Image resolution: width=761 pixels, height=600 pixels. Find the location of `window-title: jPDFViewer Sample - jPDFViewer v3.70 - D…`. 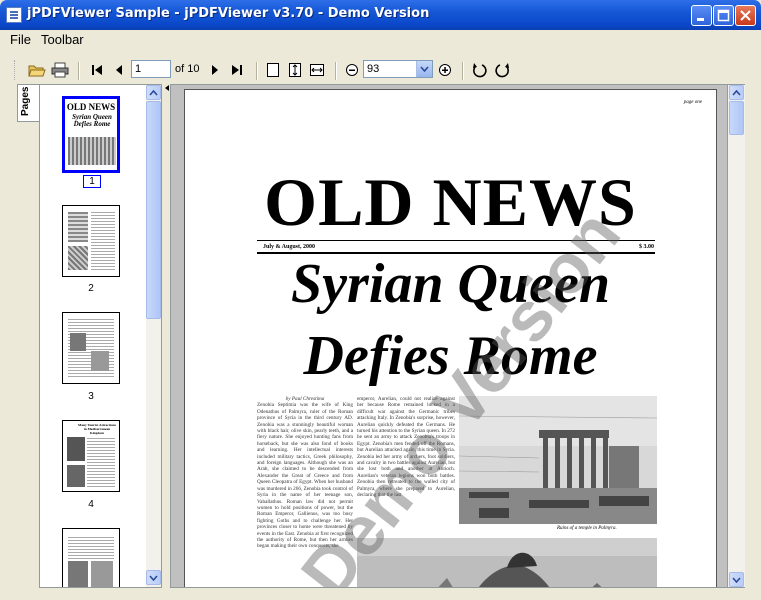

window-title: jPDFViewer Sample - jPDFViewer v3.70 - D… is located at coordinates (228, 13).